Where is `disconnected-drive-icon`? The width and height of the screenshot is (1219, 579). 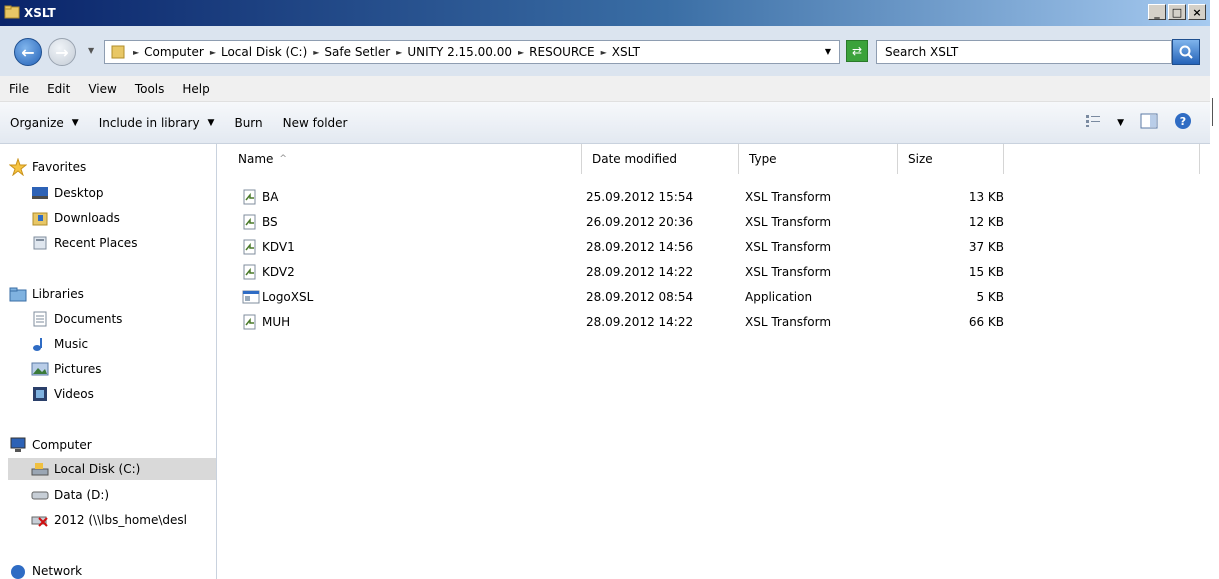 disconnected-drive-icon is located at coordinates (40, 520).